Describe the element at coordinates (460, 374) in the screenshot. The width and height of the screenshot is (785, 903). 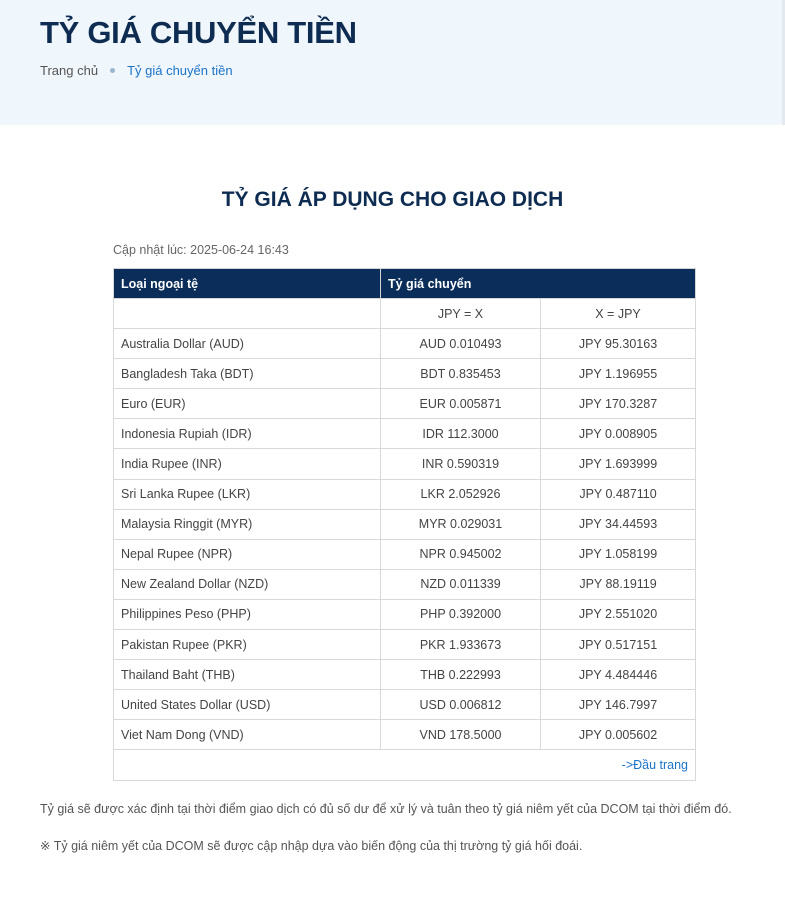
I see `jpy-to-x-cell: BDT 0.835453` at that location.